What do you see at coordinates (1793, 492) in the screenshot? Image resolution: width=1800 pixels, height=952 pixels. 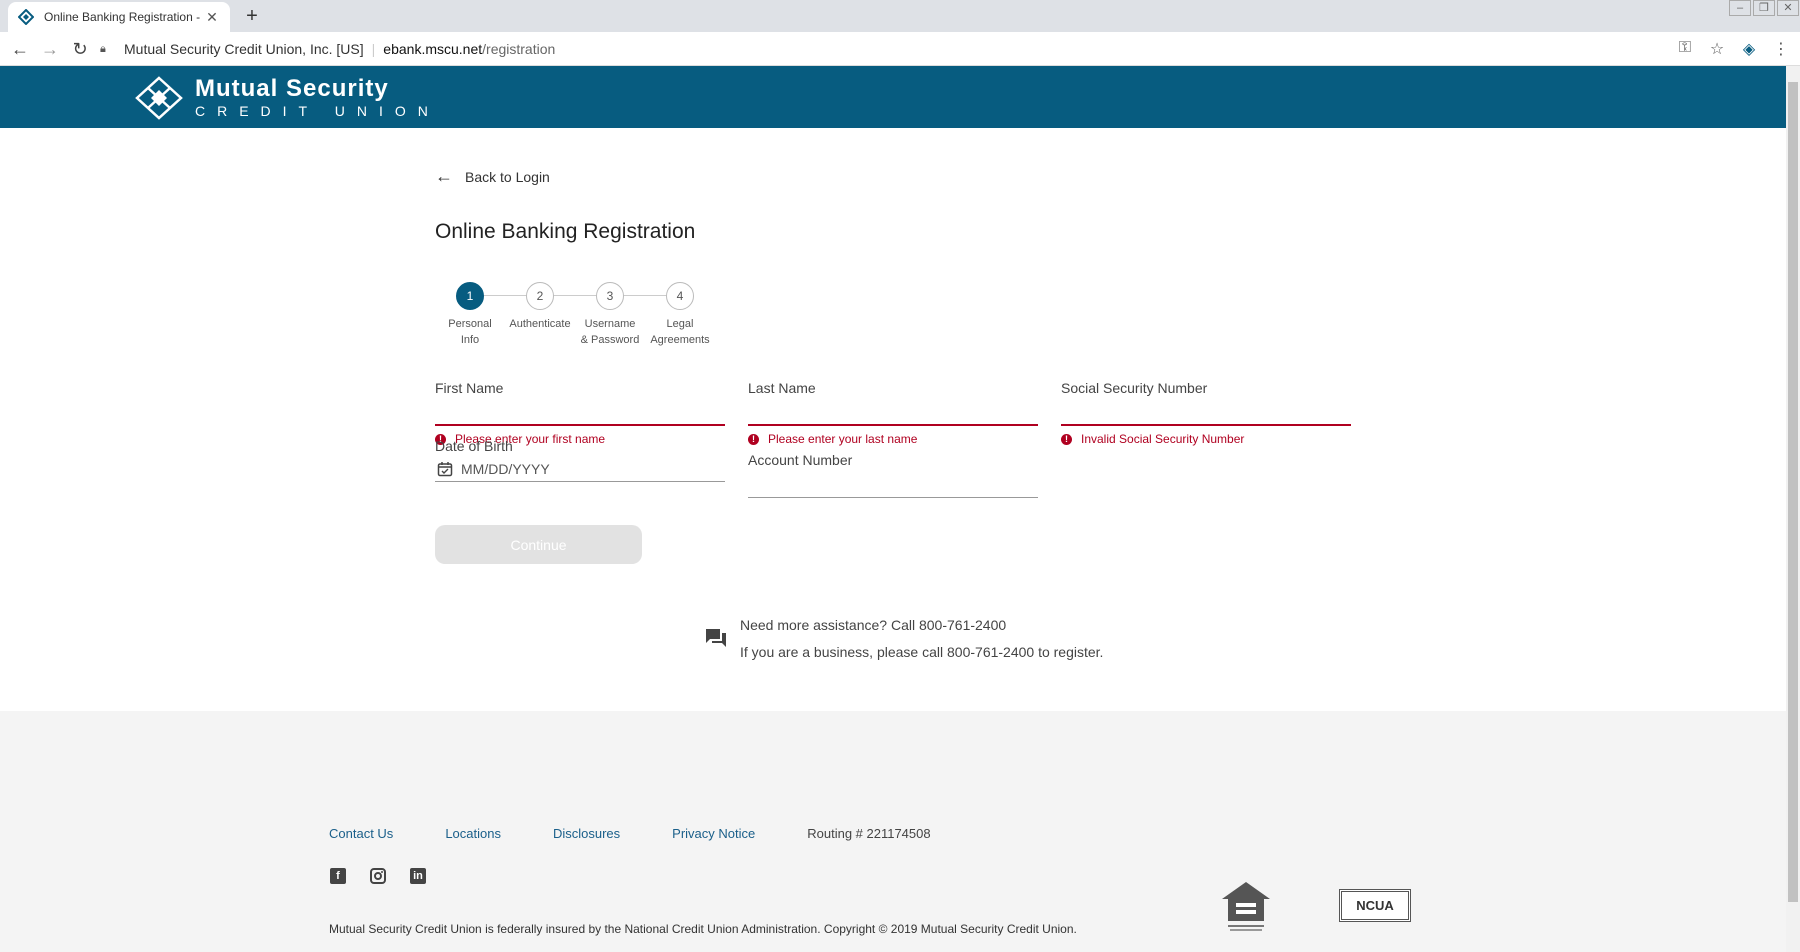 I see `scrollbar-thumb` at bounding box center [1793, 492].